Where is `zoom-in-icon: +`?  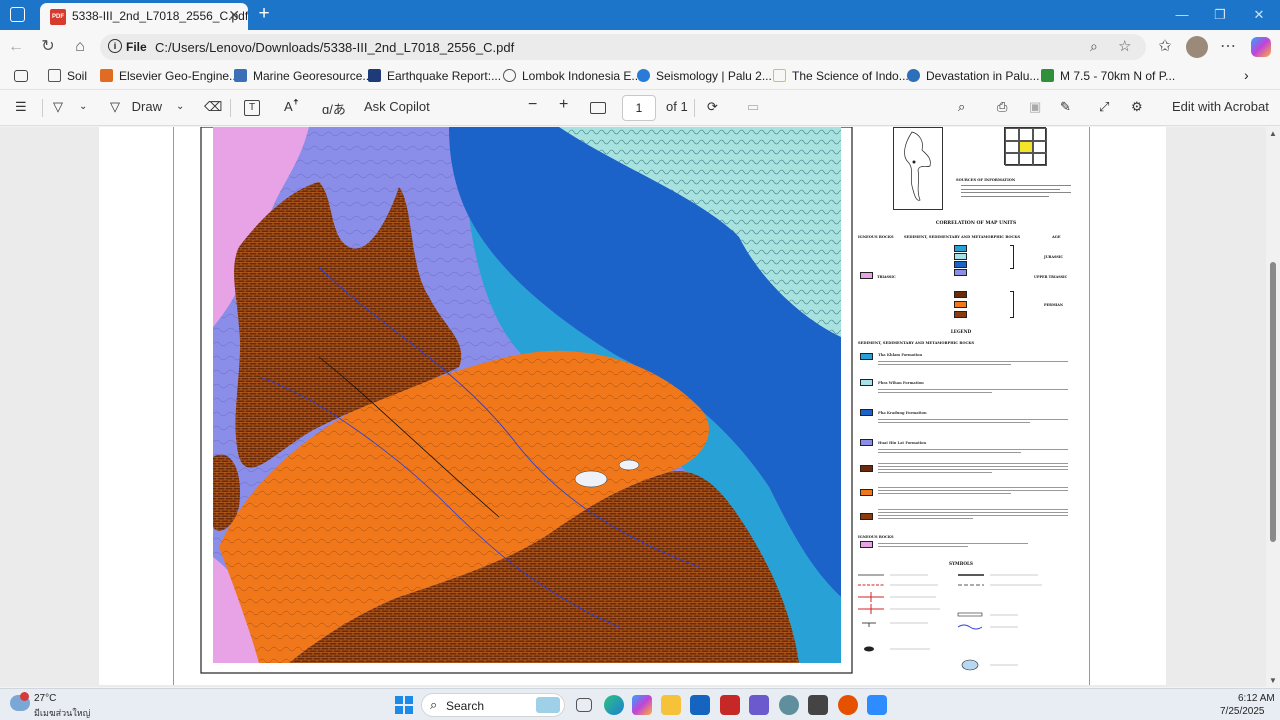 zoom-in-icon: + is located at coordinates (563, 105).